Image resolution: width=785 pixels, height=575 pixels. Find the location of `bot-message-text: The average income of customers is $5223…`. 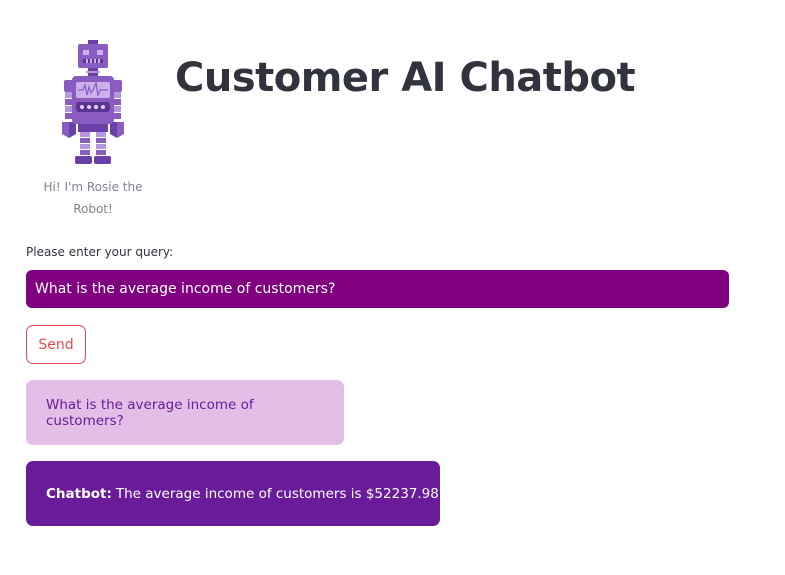

bot-message-text: The average income of customers is $5223… is located at coordinates (279, 493).